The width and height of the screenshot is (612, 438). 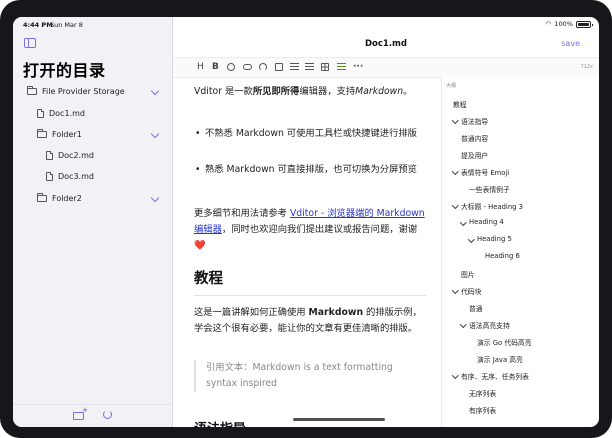 I want to click on outline-item: Heading 6, so click(x=502, y=256).